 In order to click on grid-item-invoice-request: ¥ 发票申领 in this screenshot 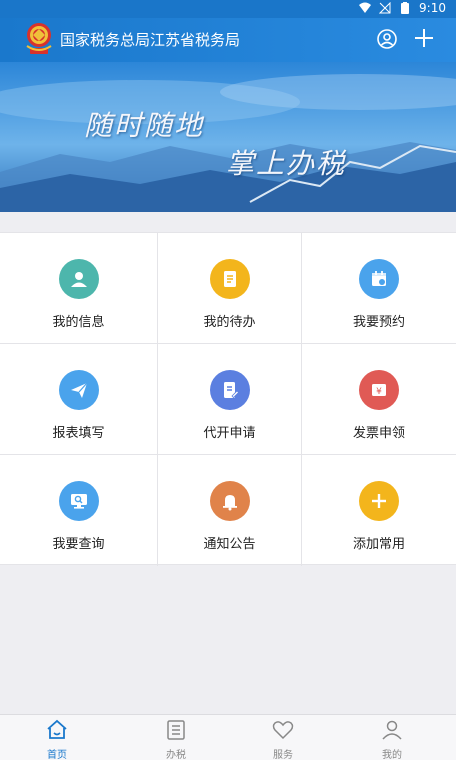, I will do `click(379, 399)`.